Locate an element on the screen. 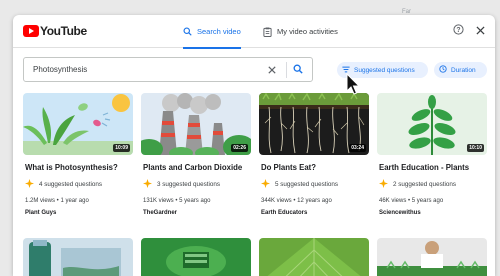 Image resolution: width=500 pixels, height=276 pixels. youtube-play-icon is located at coordinates (31, 31).